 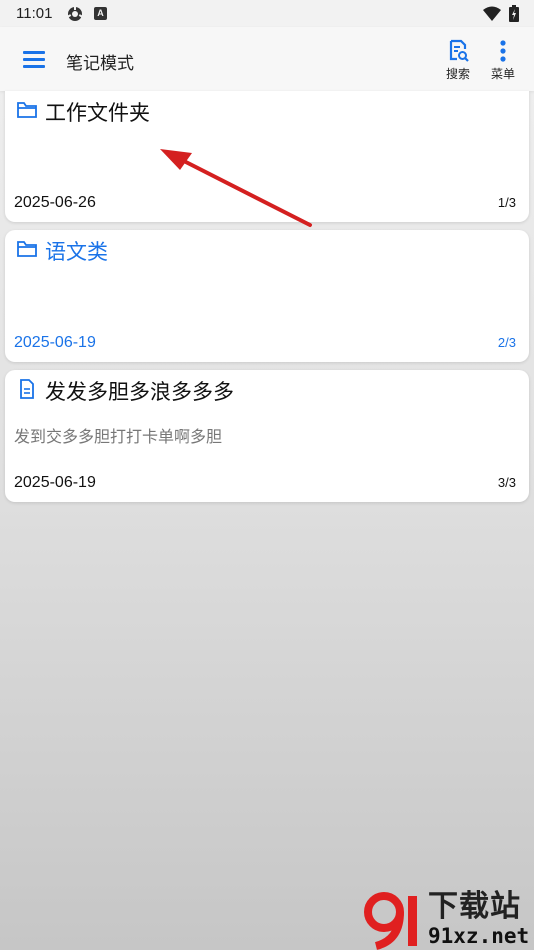 I want to click on search-doc-icon, so click(x=459, y=50).